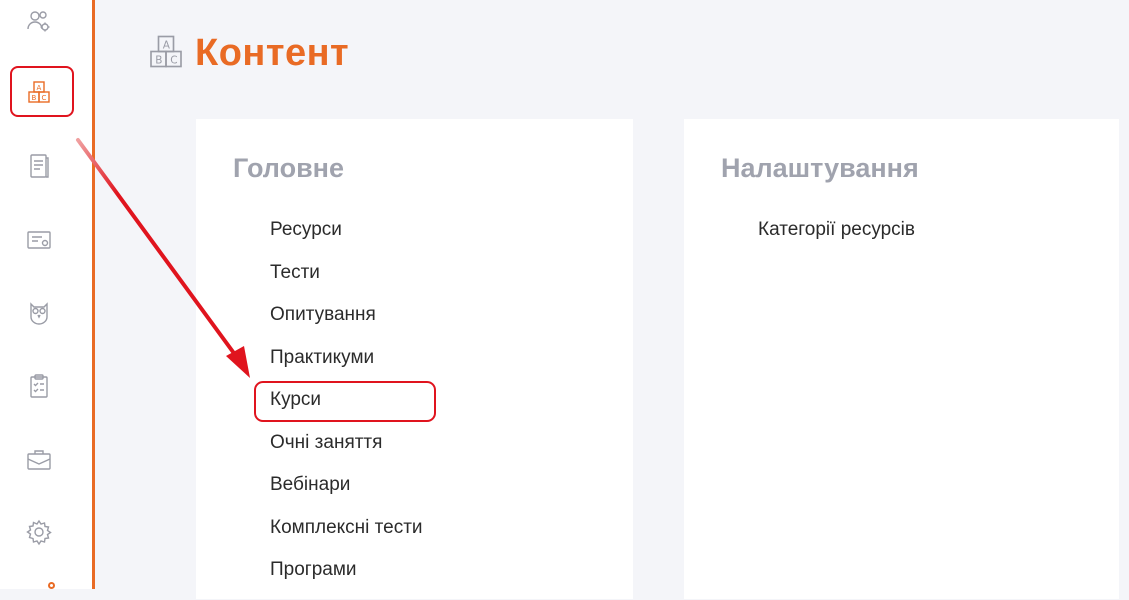 This screenshot has width=1129, height=600. I want to click on sidebar: A B C, so click(47, 294).